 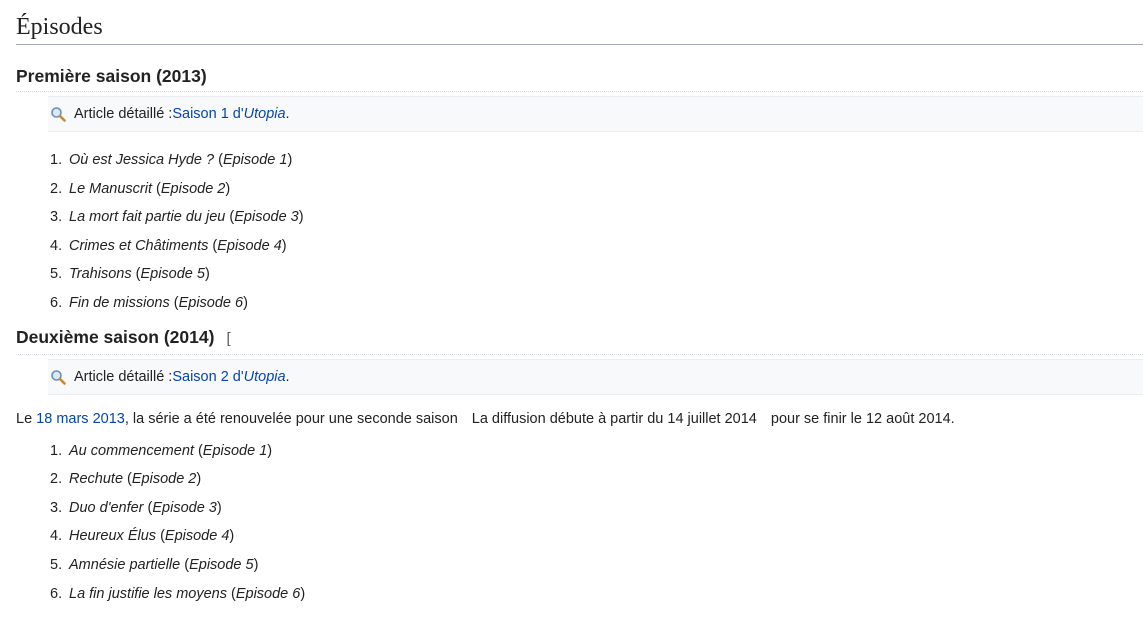 What do you see at coordinates (100, 274) in the screenshot?
I see `episode-title: Trahisons` at bounding box center [100, 274].